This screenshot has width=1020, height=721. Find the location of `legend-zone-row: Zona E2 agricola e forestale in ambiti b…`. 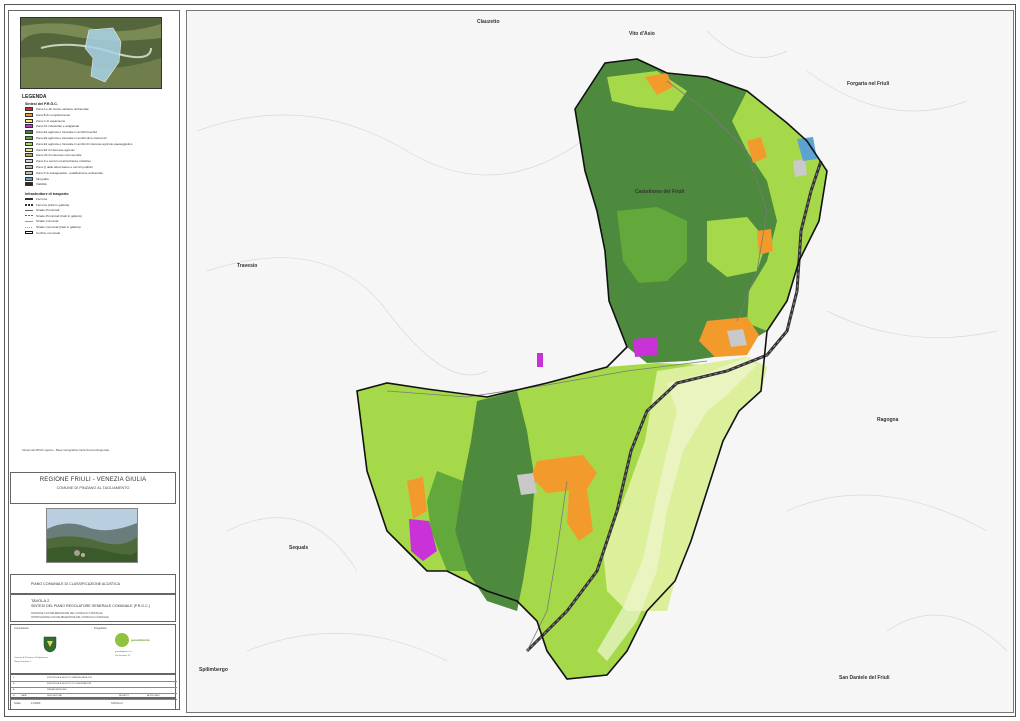

legend-zone-row: Zona E2 agricola e forestale in ambiti b… is located at coordinates (61, 132).